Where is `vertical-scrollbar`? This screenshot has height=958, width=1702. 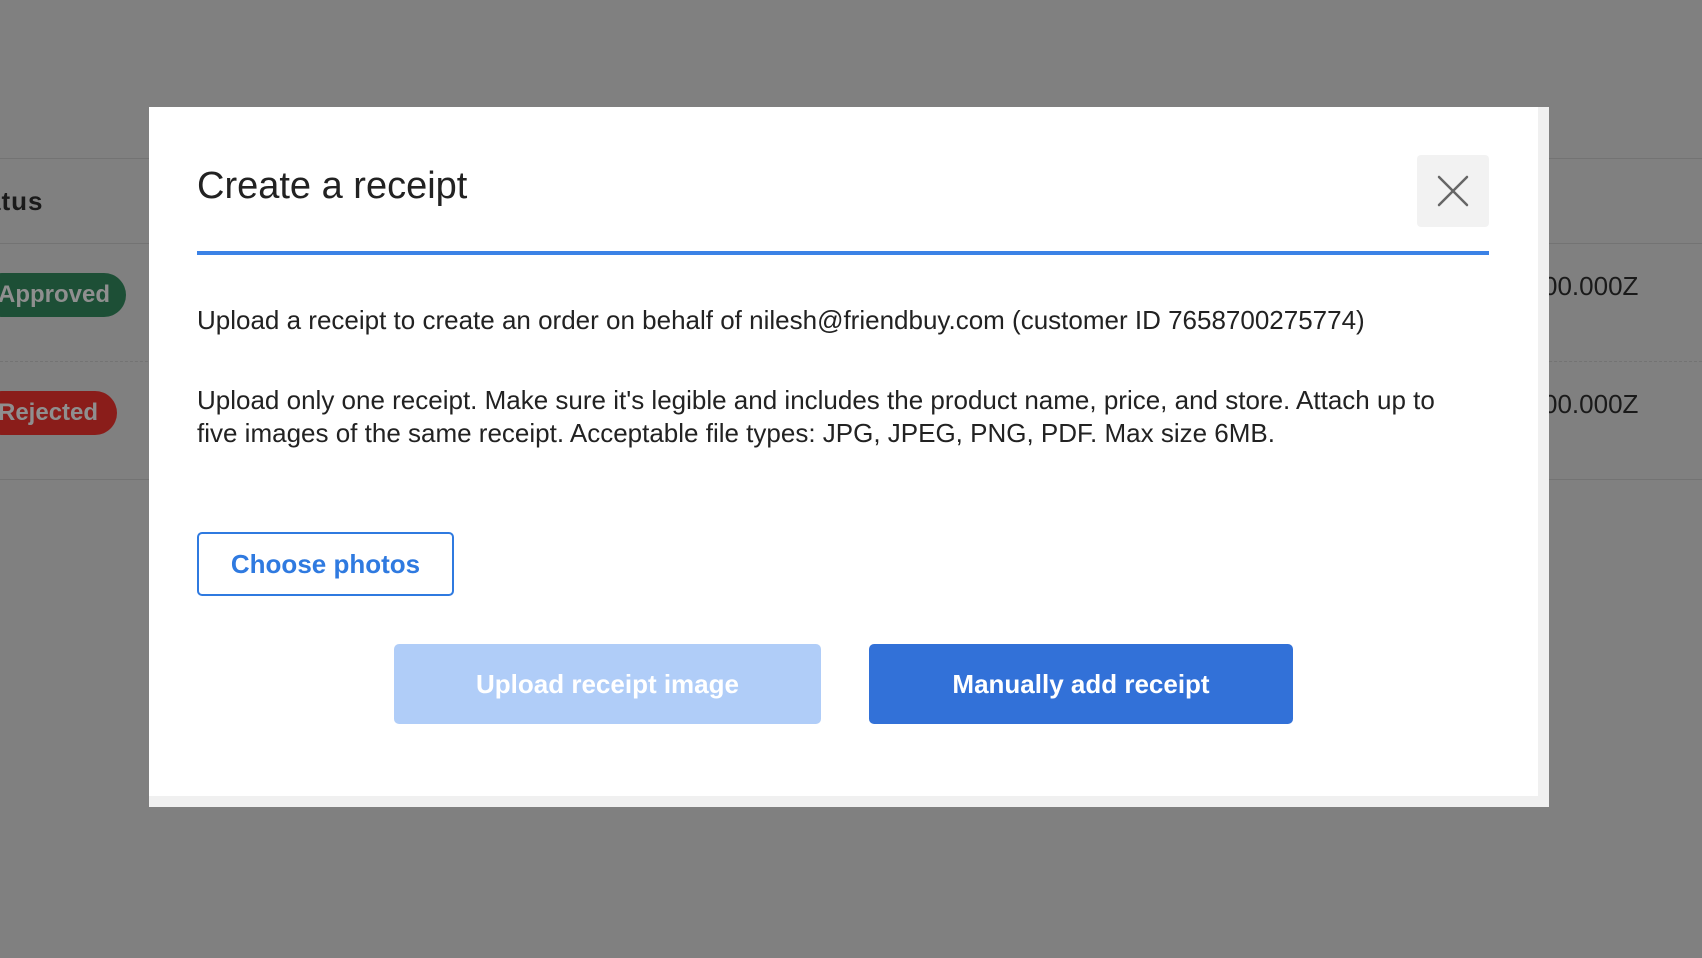
vertical-scrollbar is located at coordinates (1543, 457).